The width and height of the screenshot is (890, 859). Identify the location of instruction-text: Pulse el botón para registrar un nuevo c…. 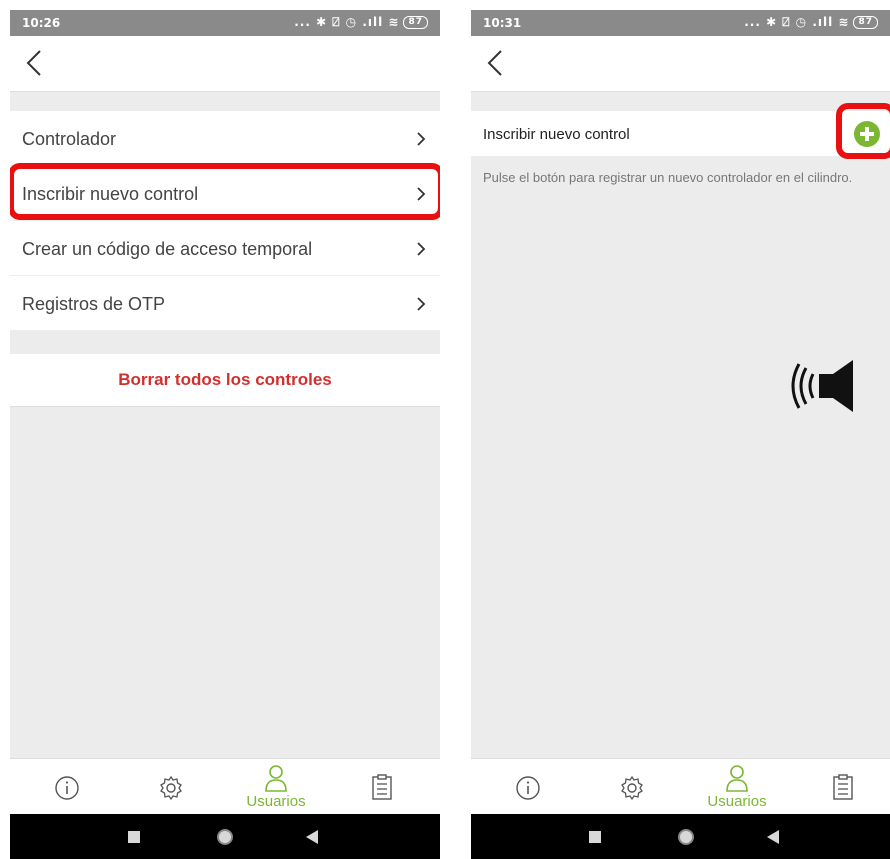
(668, 177).